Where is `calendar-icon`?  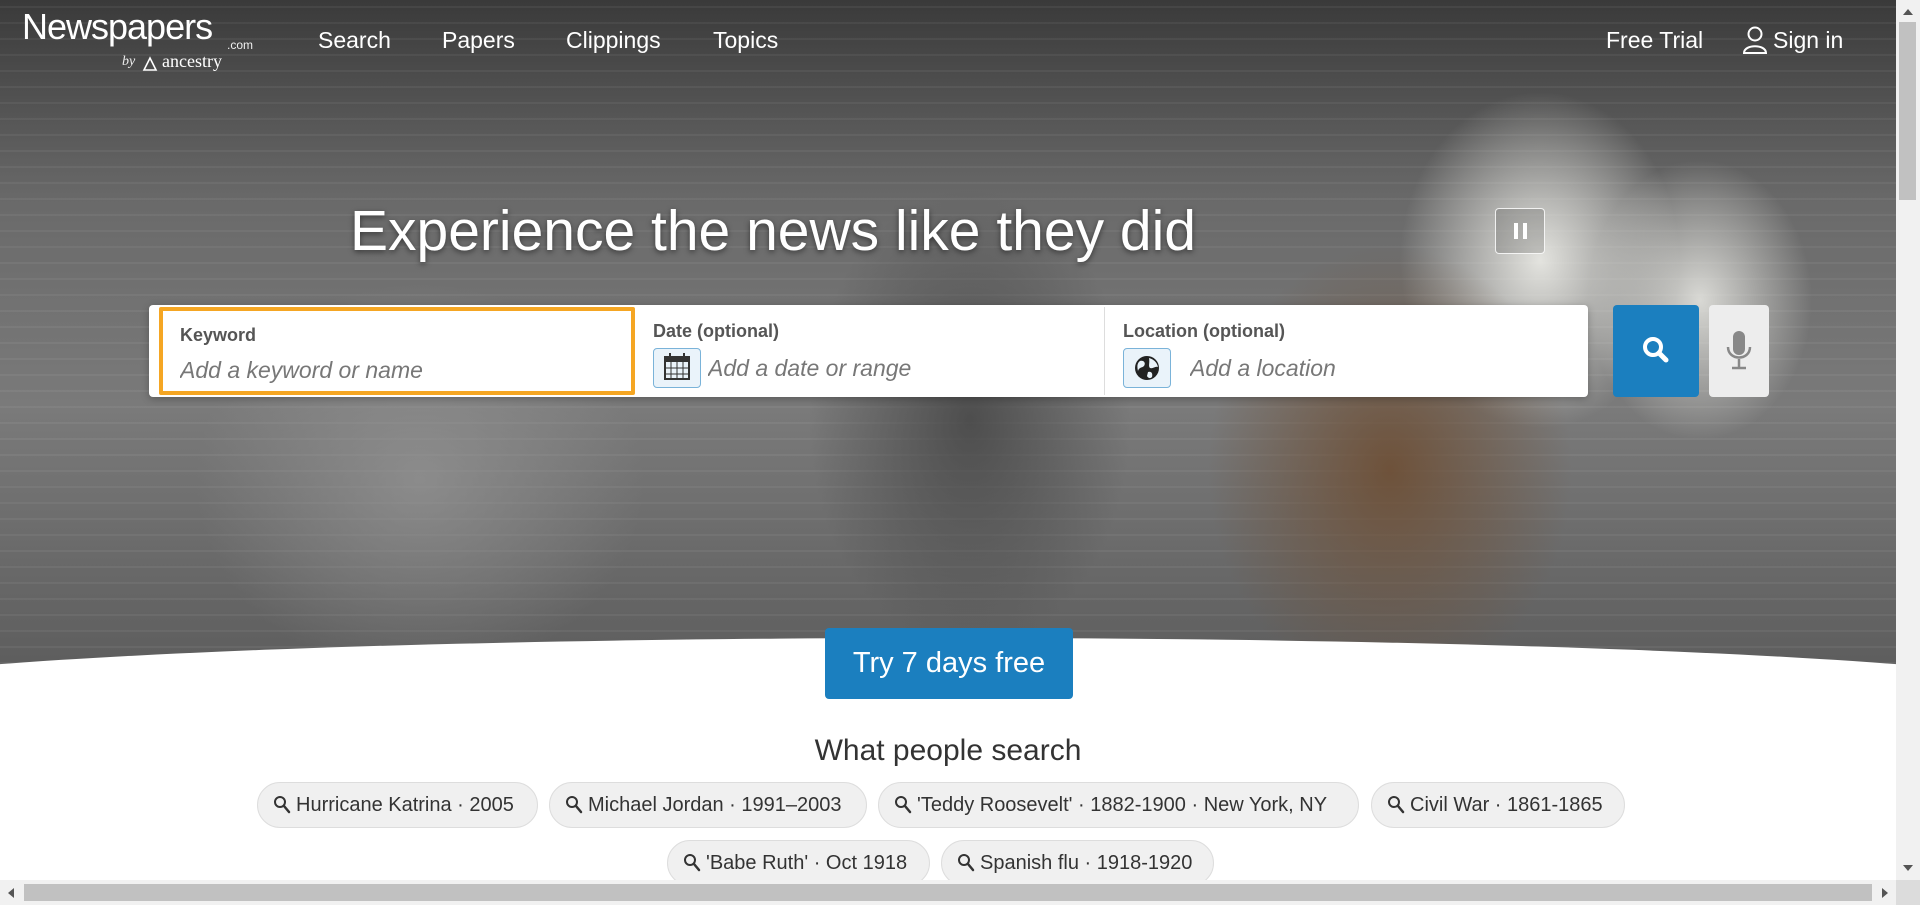 calendar-icon is located at coordinates (677, 368).